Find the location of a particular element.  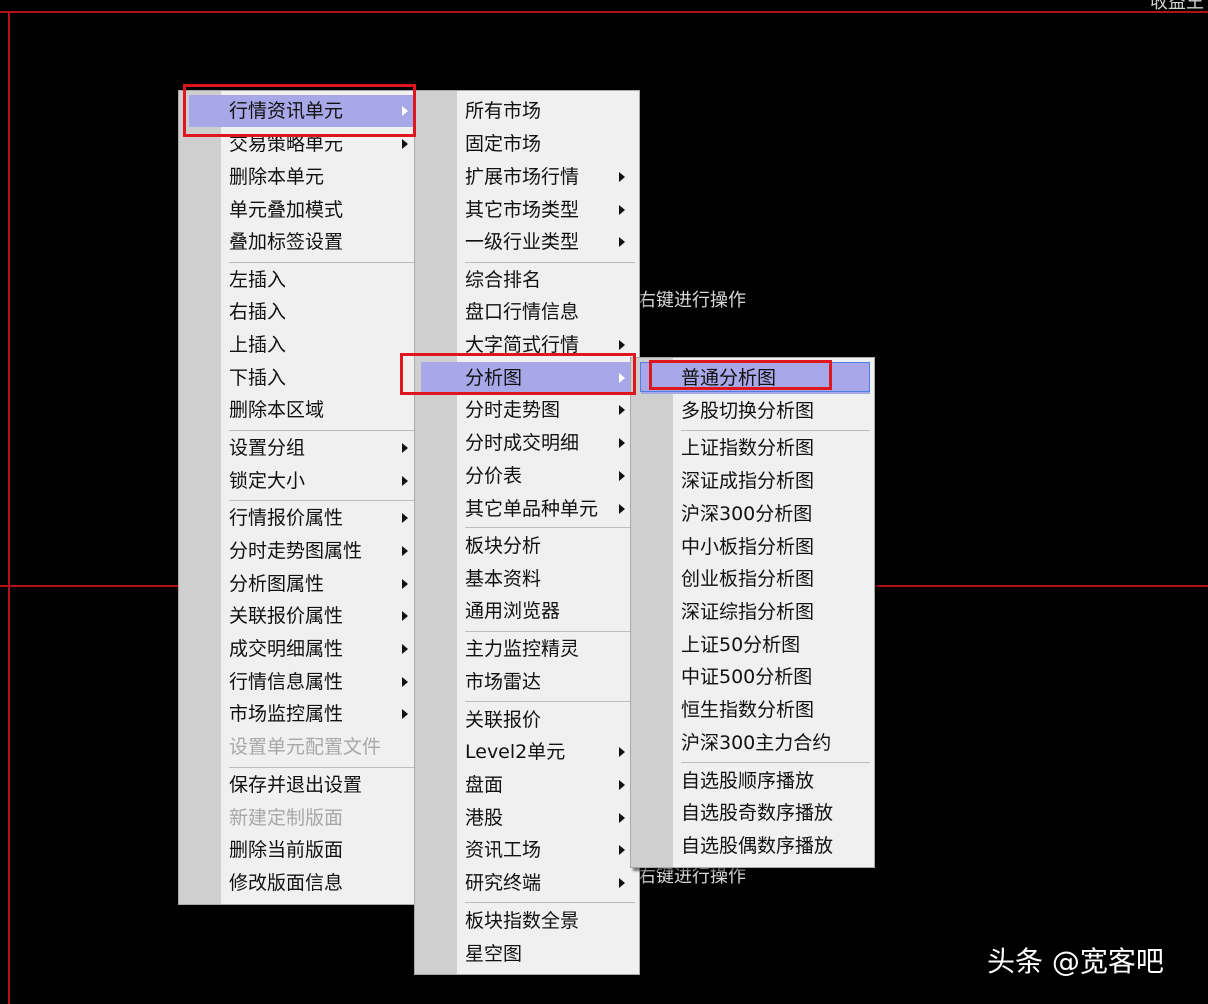

menu-item: 板块指数全景 is located at coordinates (527, 921).